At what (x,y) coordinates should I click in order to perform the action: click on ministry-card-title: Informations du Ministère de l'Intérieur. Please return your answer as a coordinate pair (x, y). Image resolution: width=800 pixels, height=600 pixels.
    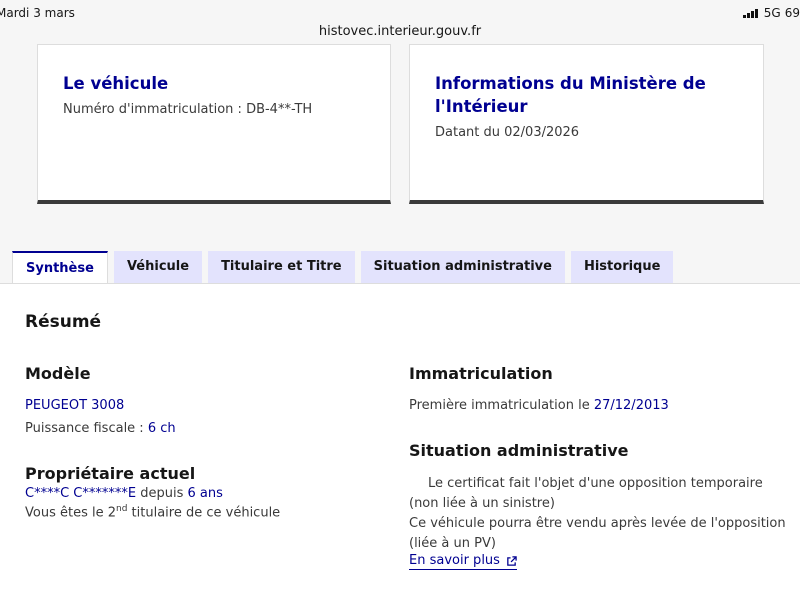
    Looking at the image, I should click on (570, 95).